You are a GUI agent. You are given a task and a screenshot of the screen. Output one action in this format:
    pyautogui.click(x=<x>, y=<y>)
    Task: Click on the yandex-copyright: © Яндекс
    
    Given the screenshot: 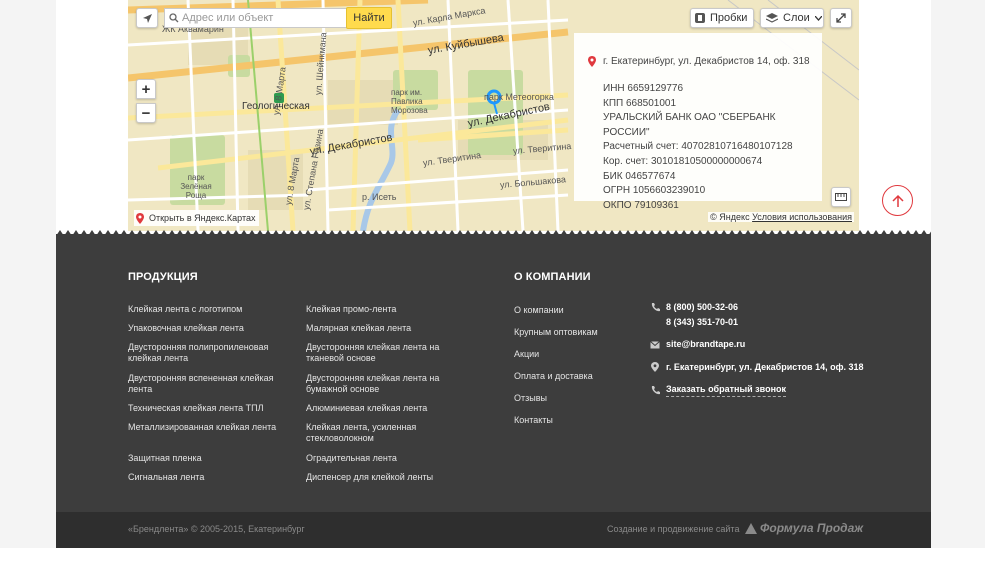 What is the action you would take?
    pyautogui.click(x=730, y=217)
    